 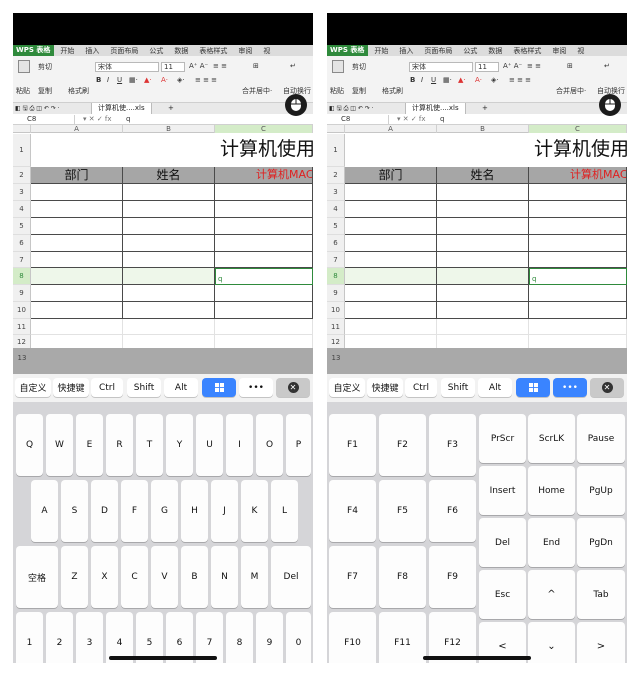 What do you see at coordinates (164, 80) in the screenshot?
I see `font-color-icon: A·` at bounding box center [164, 80].